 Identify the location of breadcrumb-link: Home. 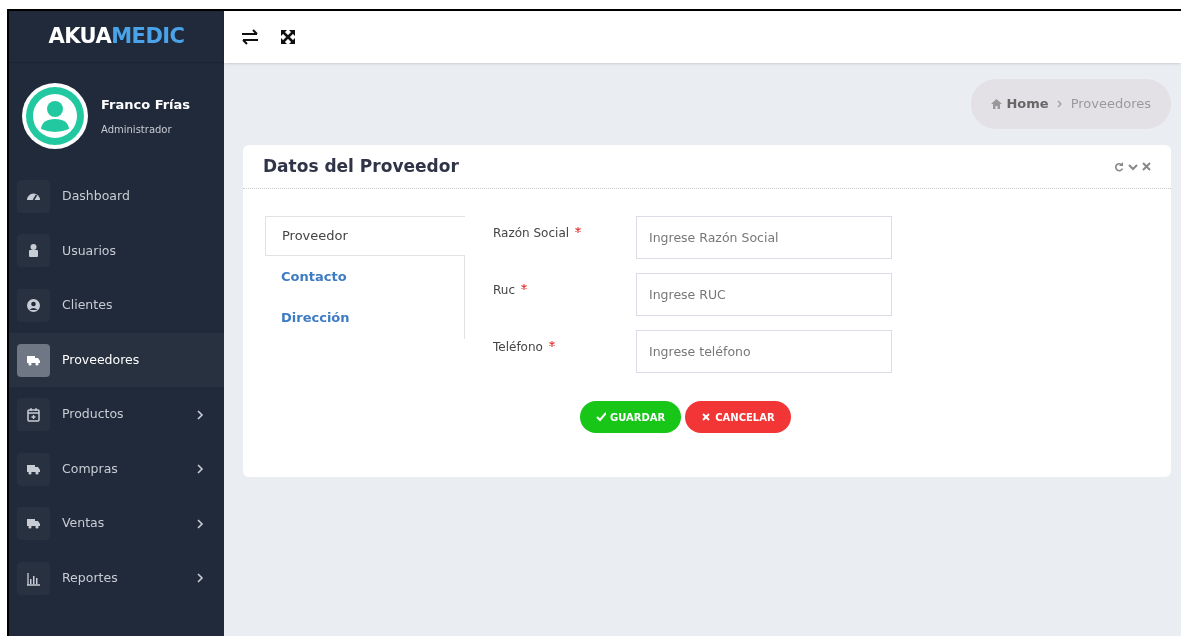
(1027, 104).